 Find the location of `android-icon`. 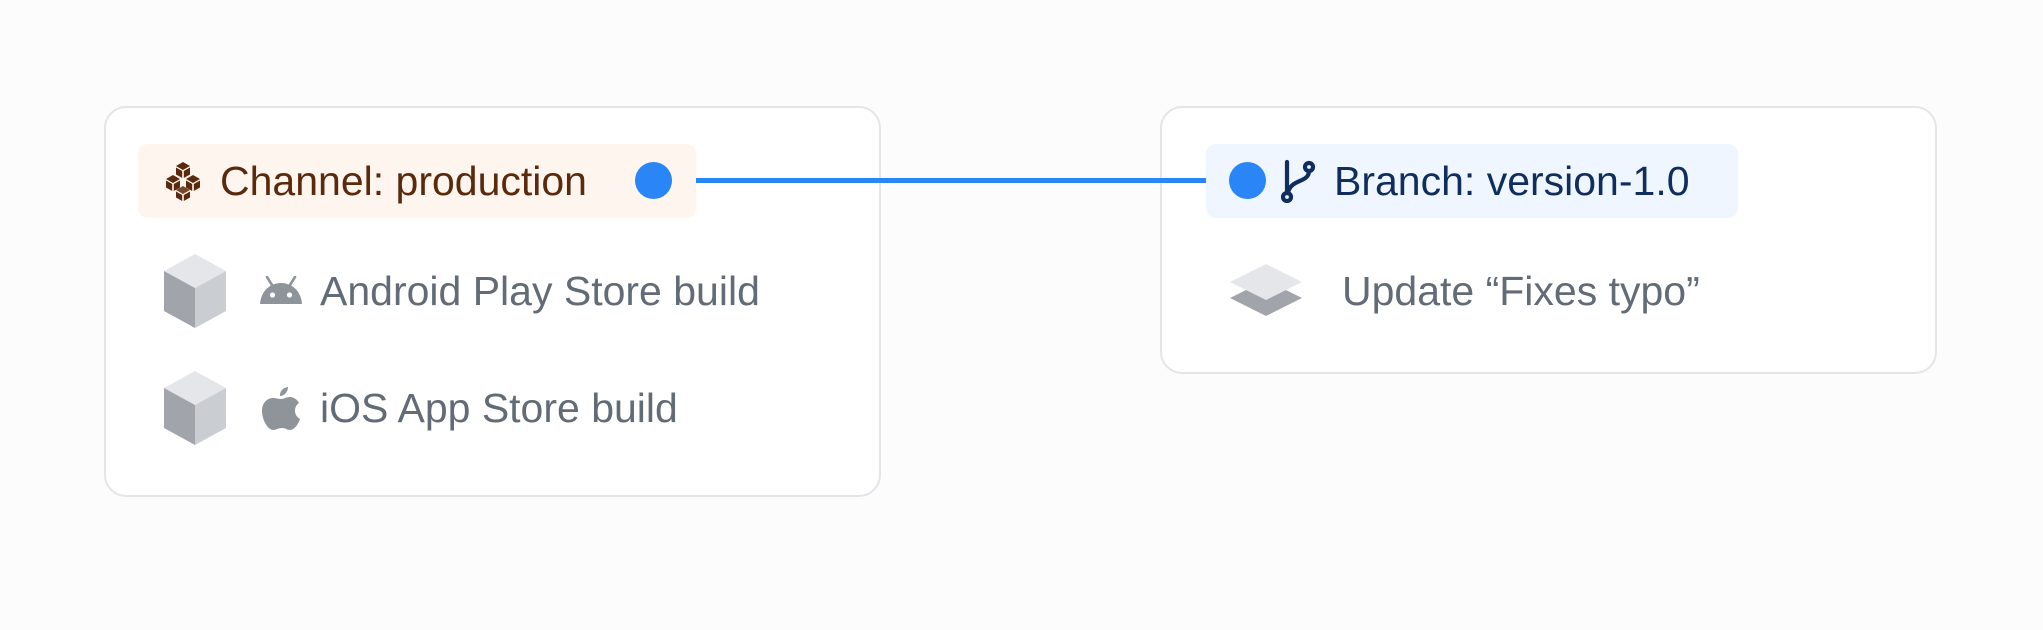

android-icon is located at coordinates (281, 291).